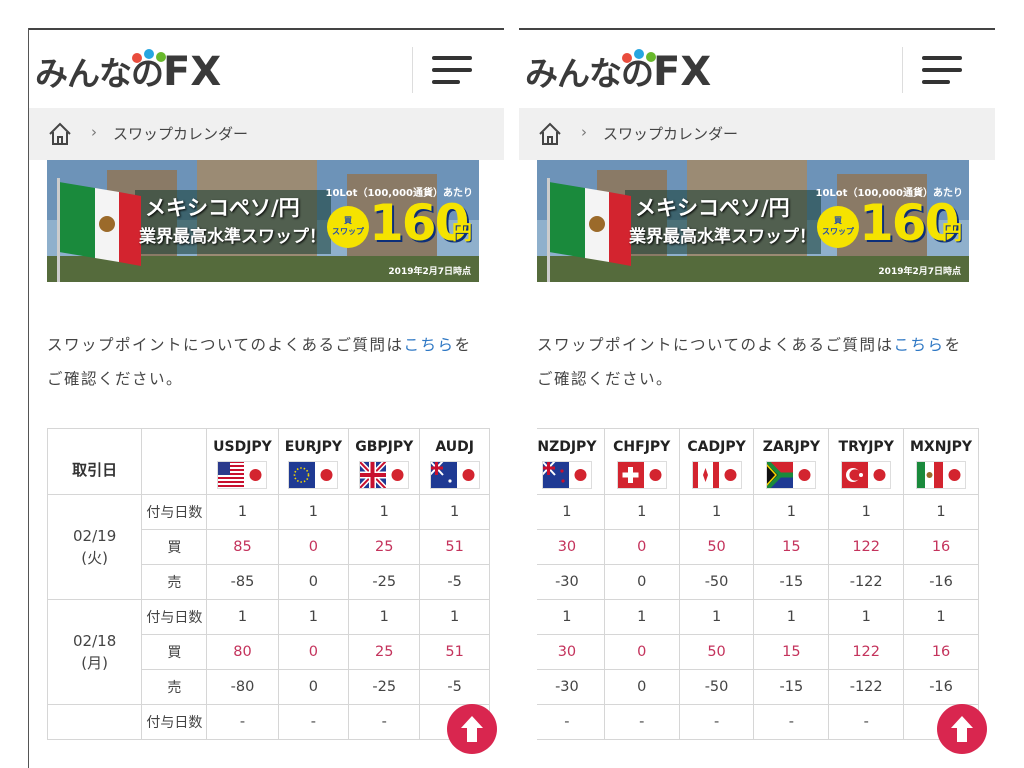 The height and width of the screenshot is (768, 1024). I want to click on pair-header: GBPJPY, so click(384, 461).